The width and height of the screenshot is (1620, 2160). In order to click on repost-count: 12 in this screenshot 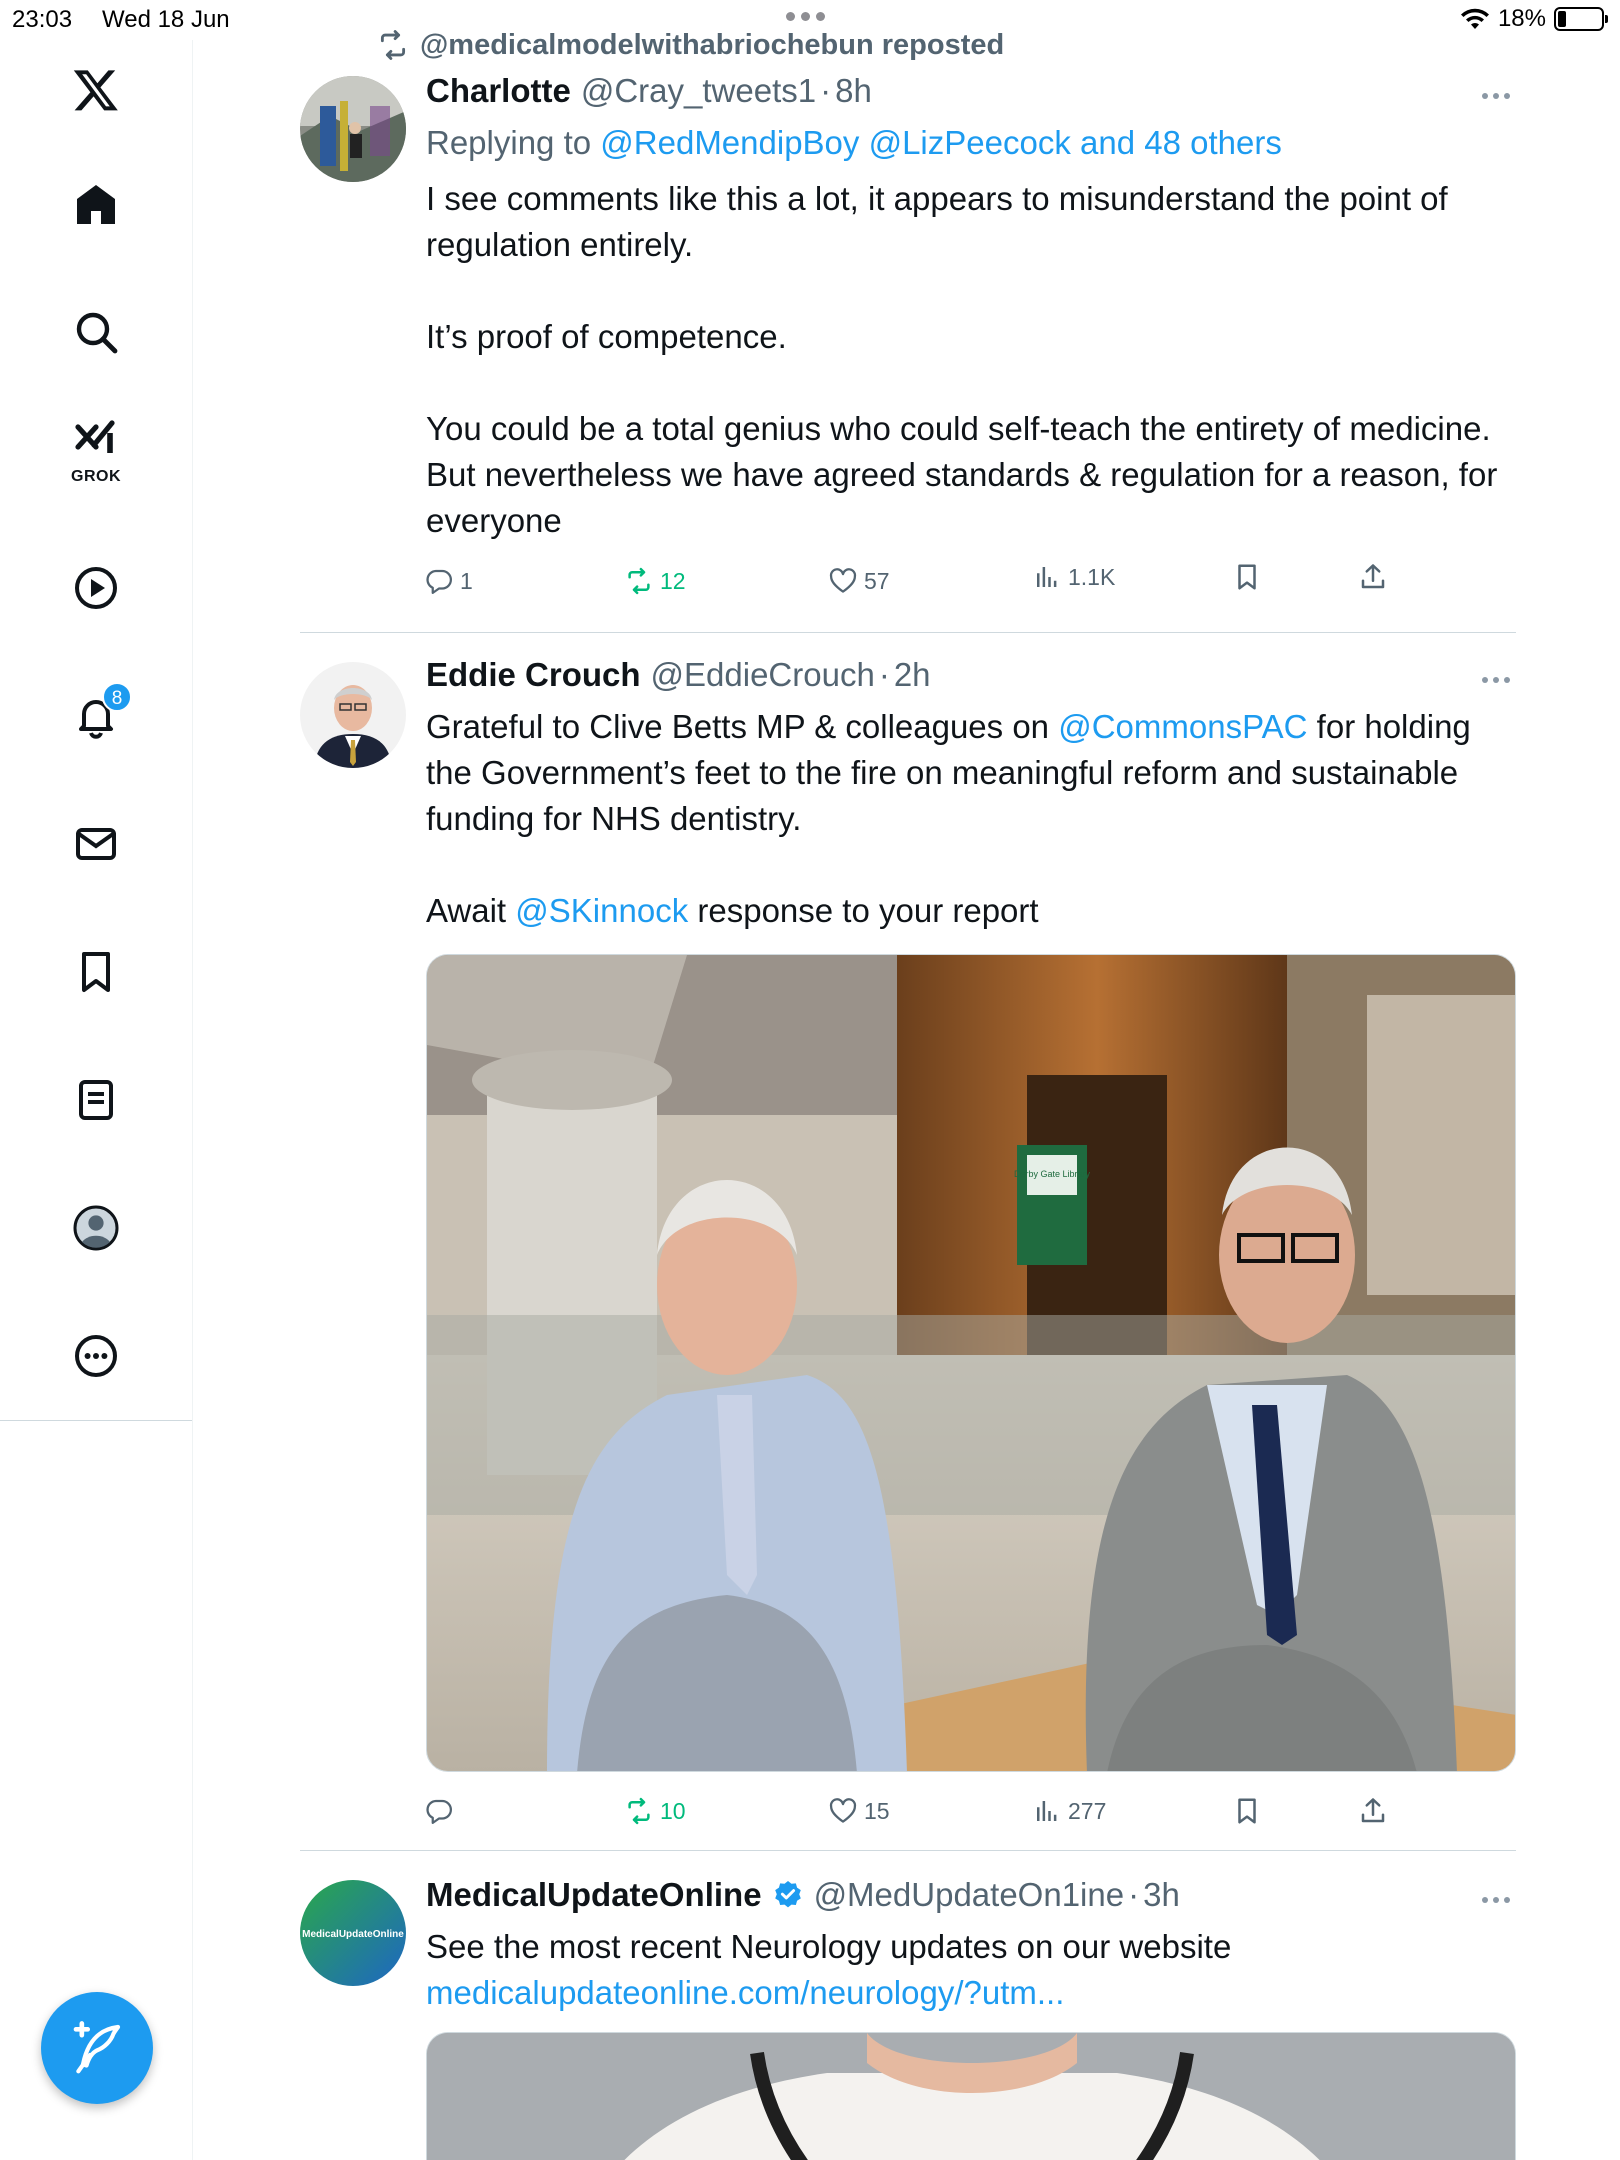, I will do `click(673, 580)`.